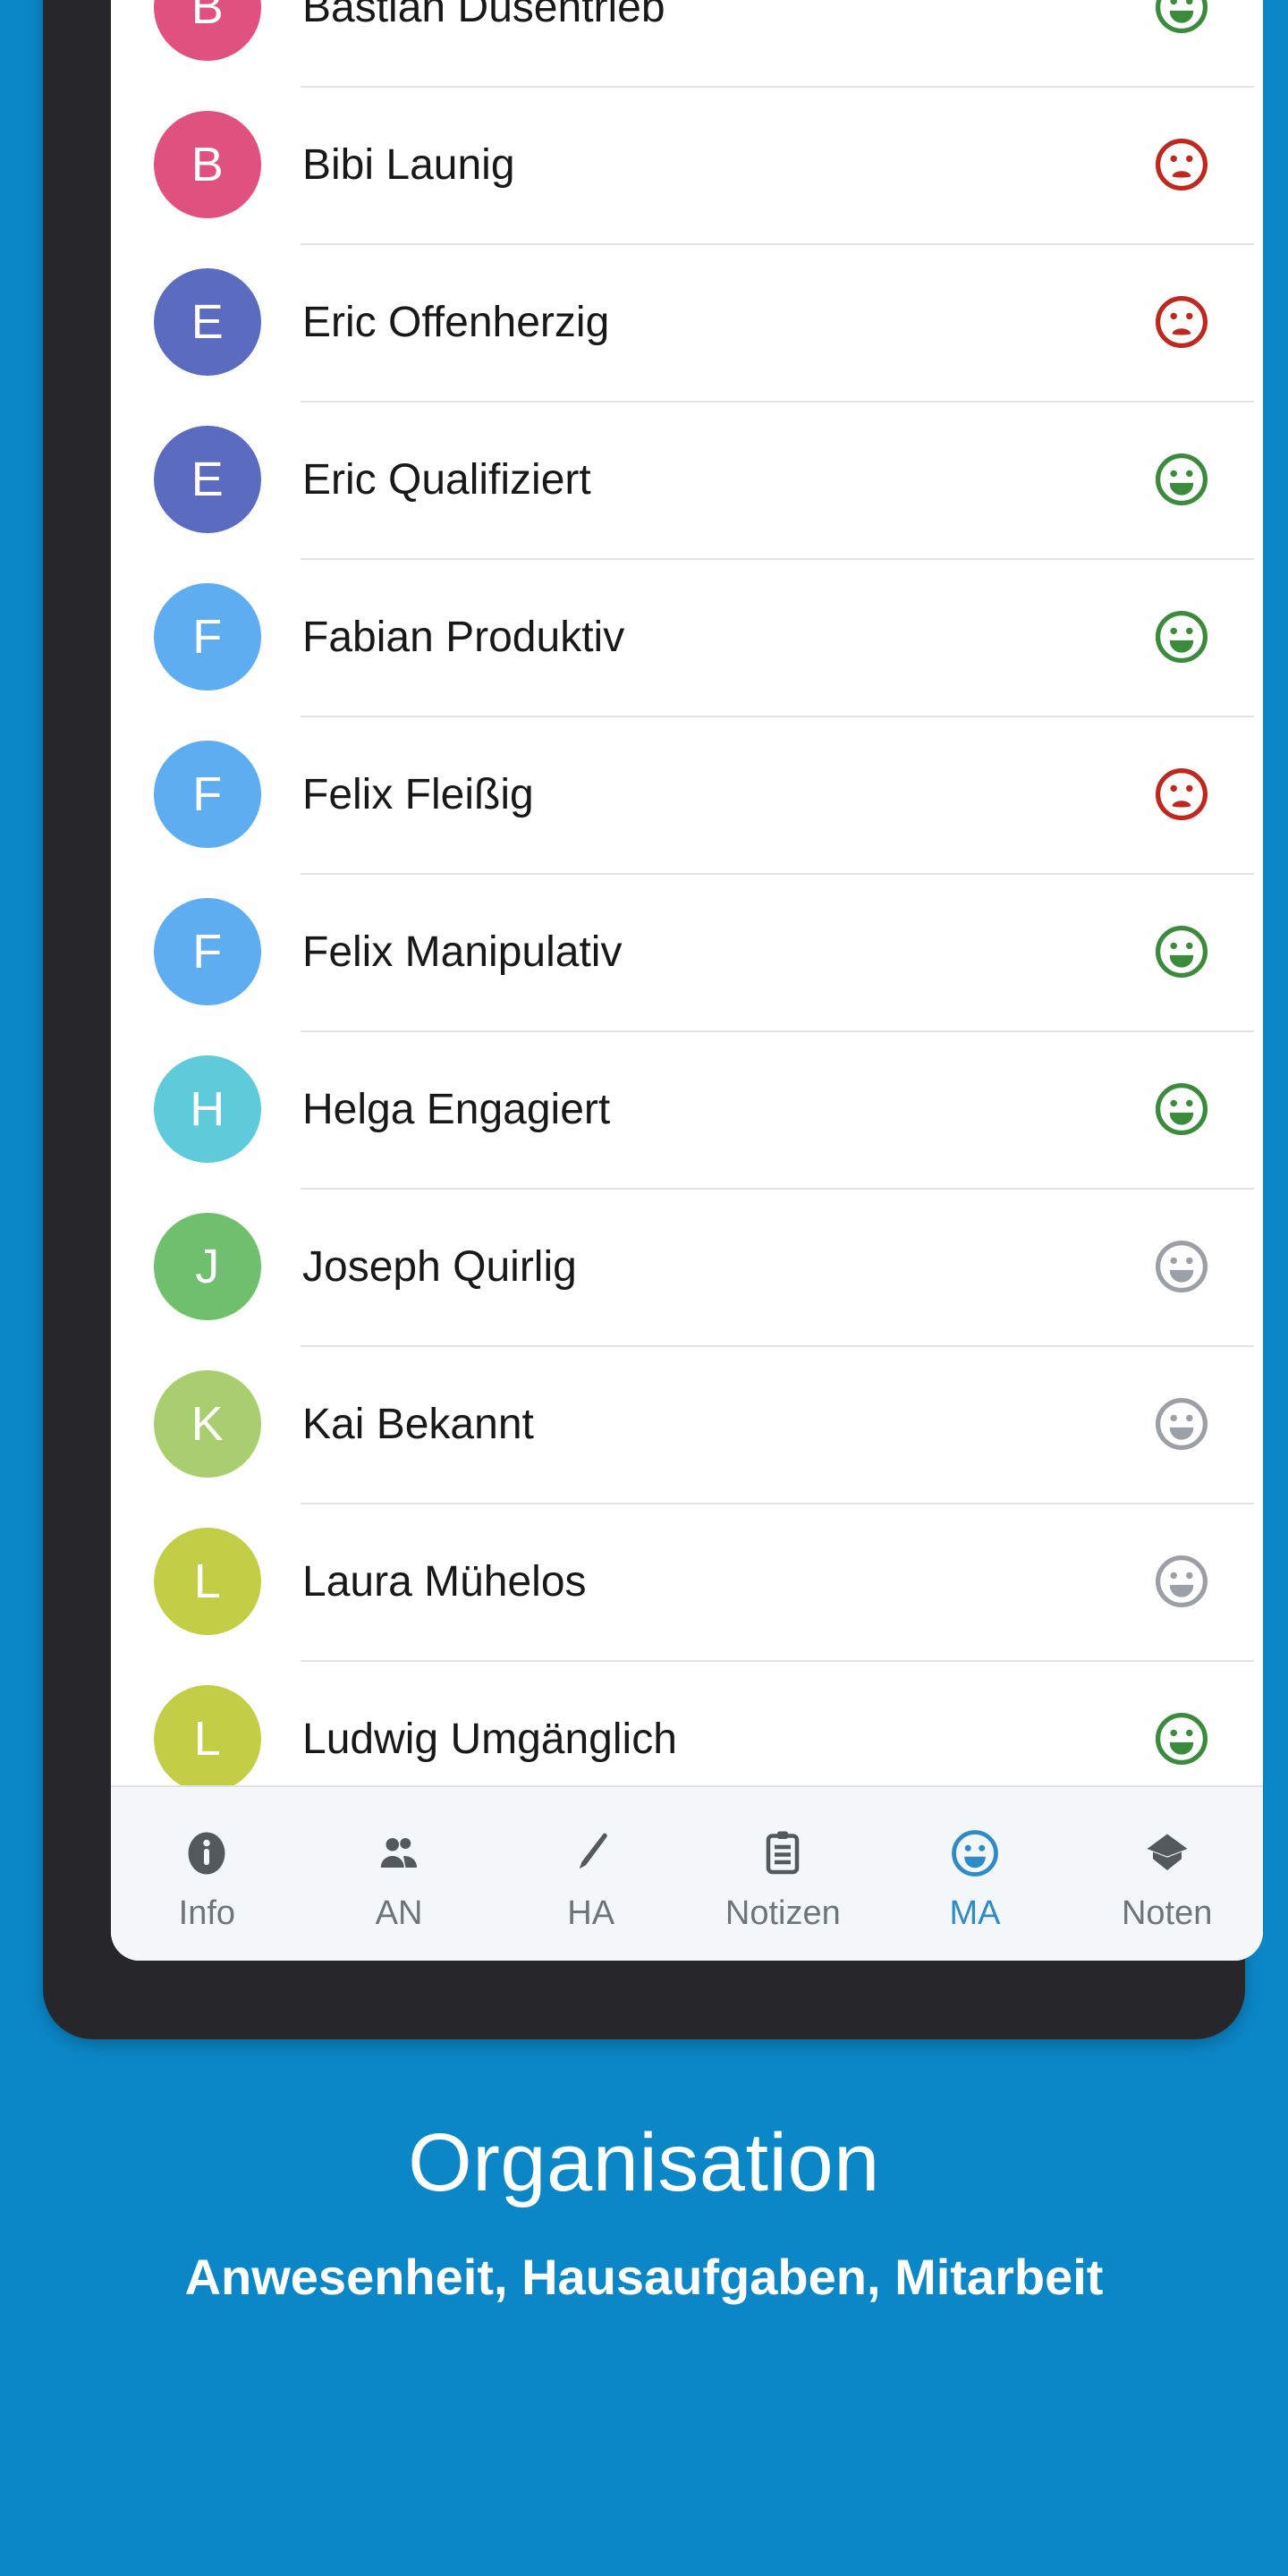  What do you see at coordinates (687, 1722) in the screenshot?
I see `table-row: L Ludwig Umgänglich` at bounding box center [687, 1722].